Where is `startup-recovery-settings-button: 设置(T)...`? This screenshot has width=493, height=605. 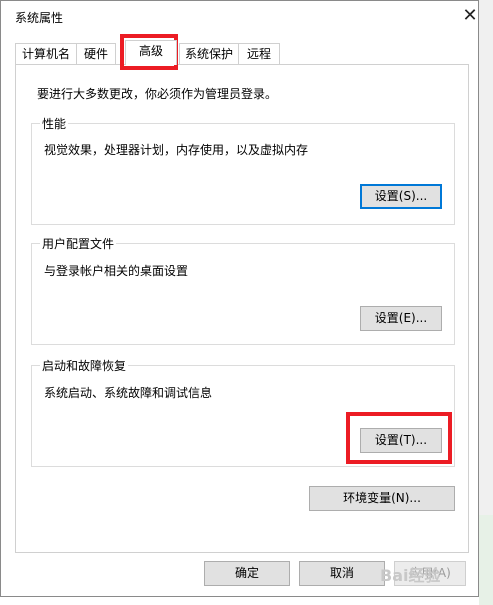
startup-recovery-settings-button: 设置(T)... is located at coordinates (401, 440).